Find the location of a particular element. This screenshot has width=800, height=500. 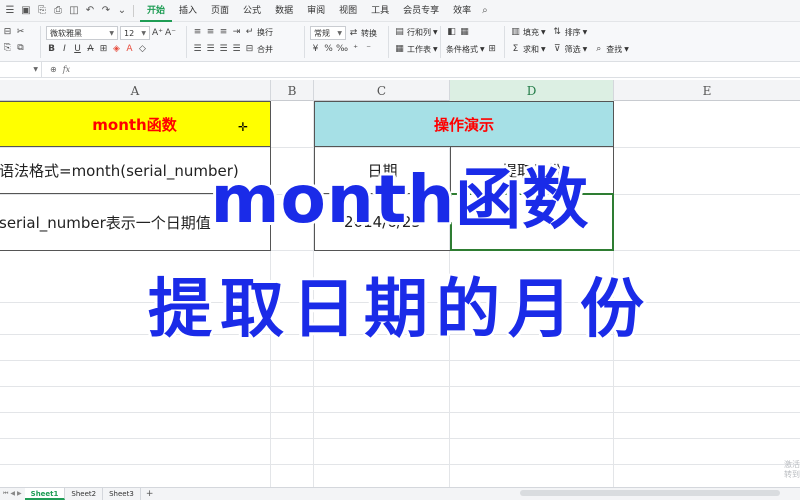

decrease-decimal-icon: ⁻ is located at coordinates (368, 49).